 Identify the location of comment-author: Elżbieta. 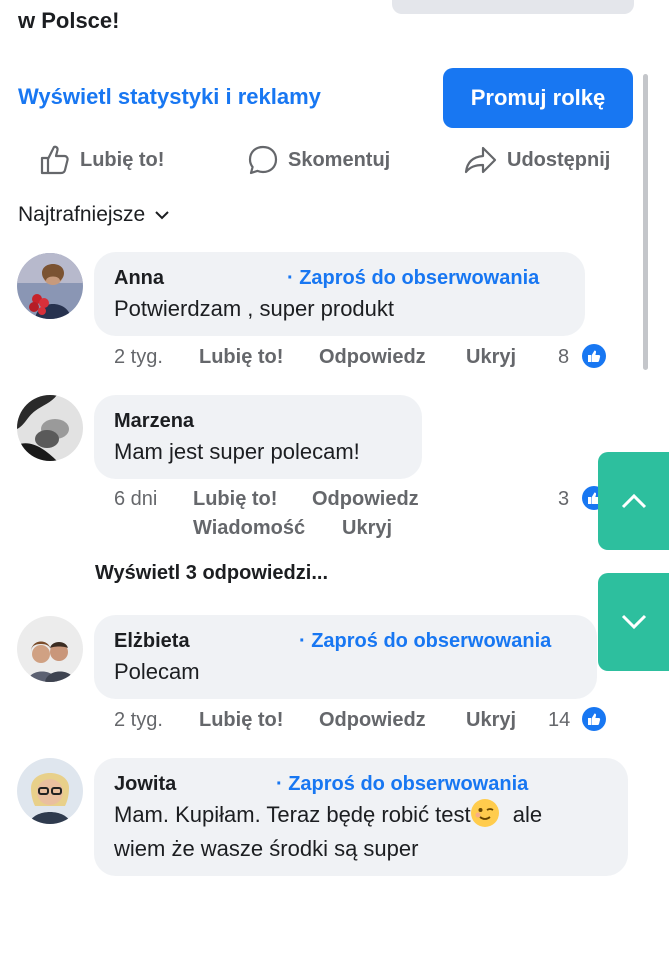
(152, 641).